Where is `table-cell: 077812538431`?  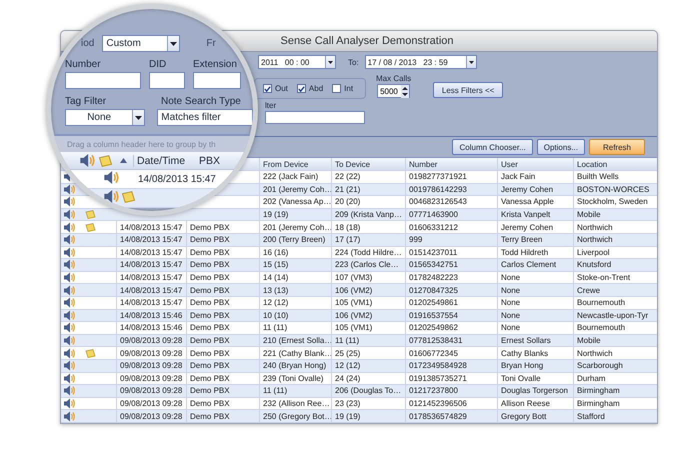
table-cell: 077812538431 is located at coordinates (435, 341).